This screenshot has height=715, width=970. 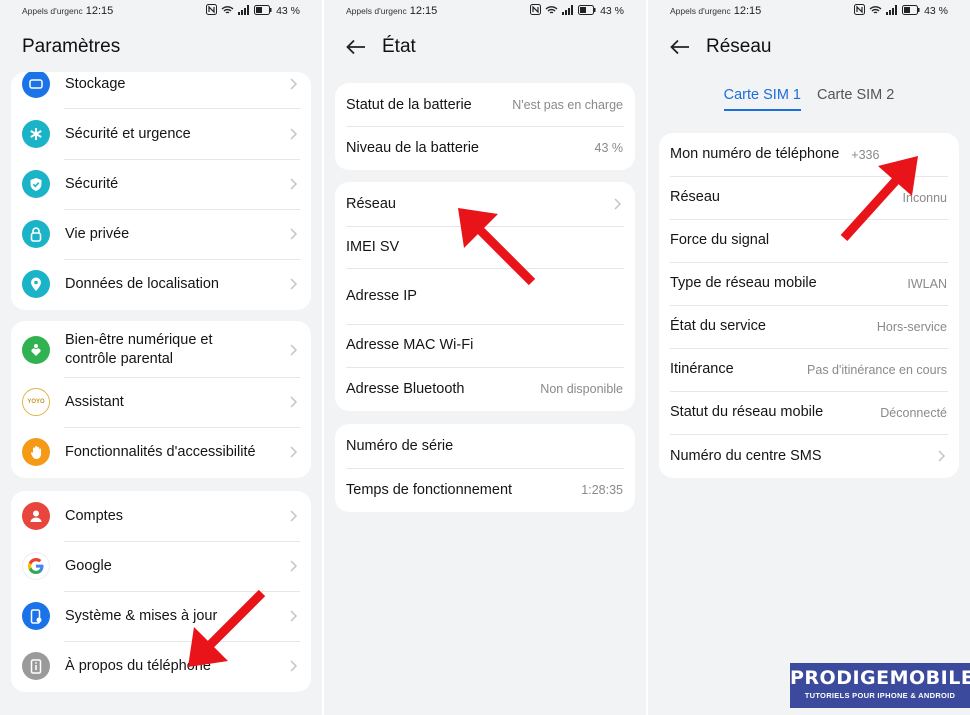 What do you see at coordinates (485, 47) in the screenshot?
I see `page-header: État` at bounding box center [485, 47].